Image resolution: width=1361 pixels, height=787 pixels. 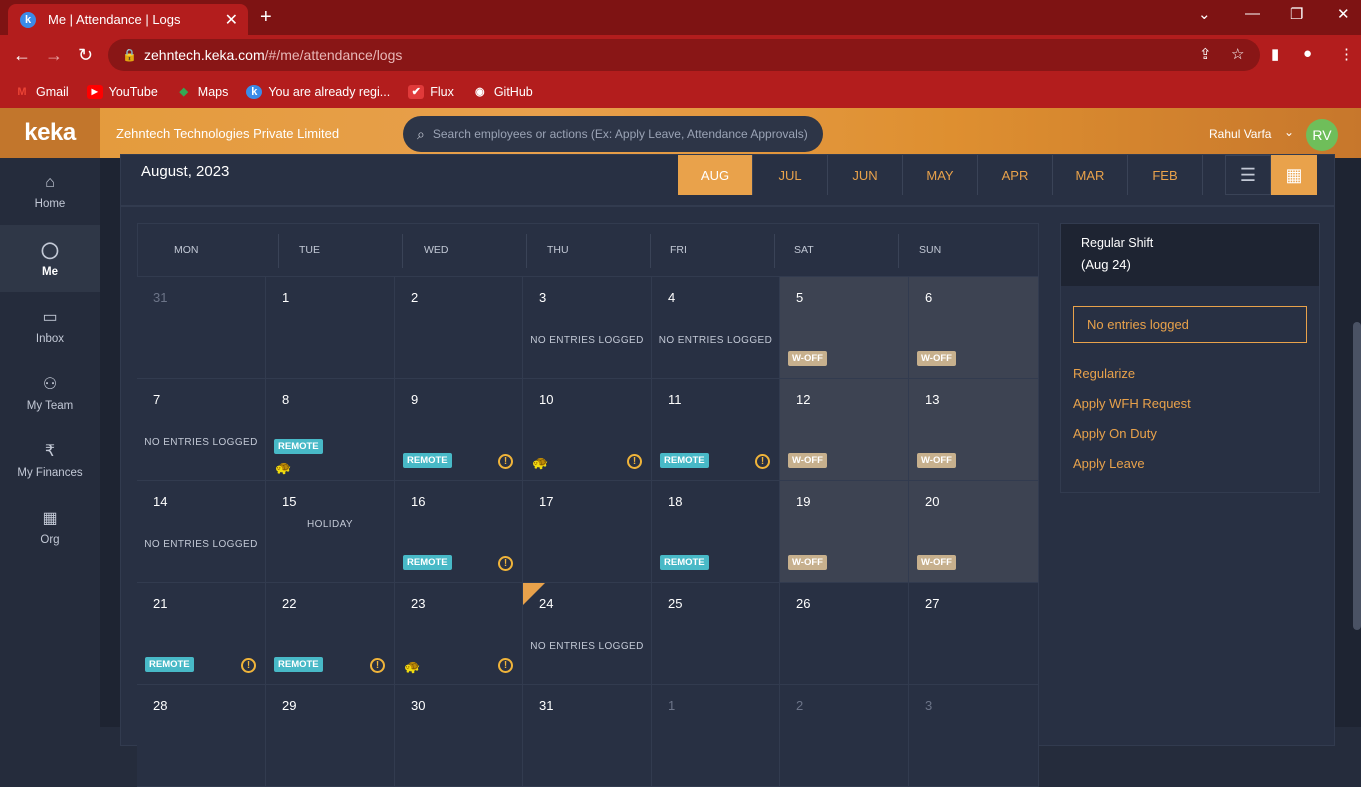 I want to click on sidebar-item-my-finances: ₹ My Finances, so click(x=50, y=459).